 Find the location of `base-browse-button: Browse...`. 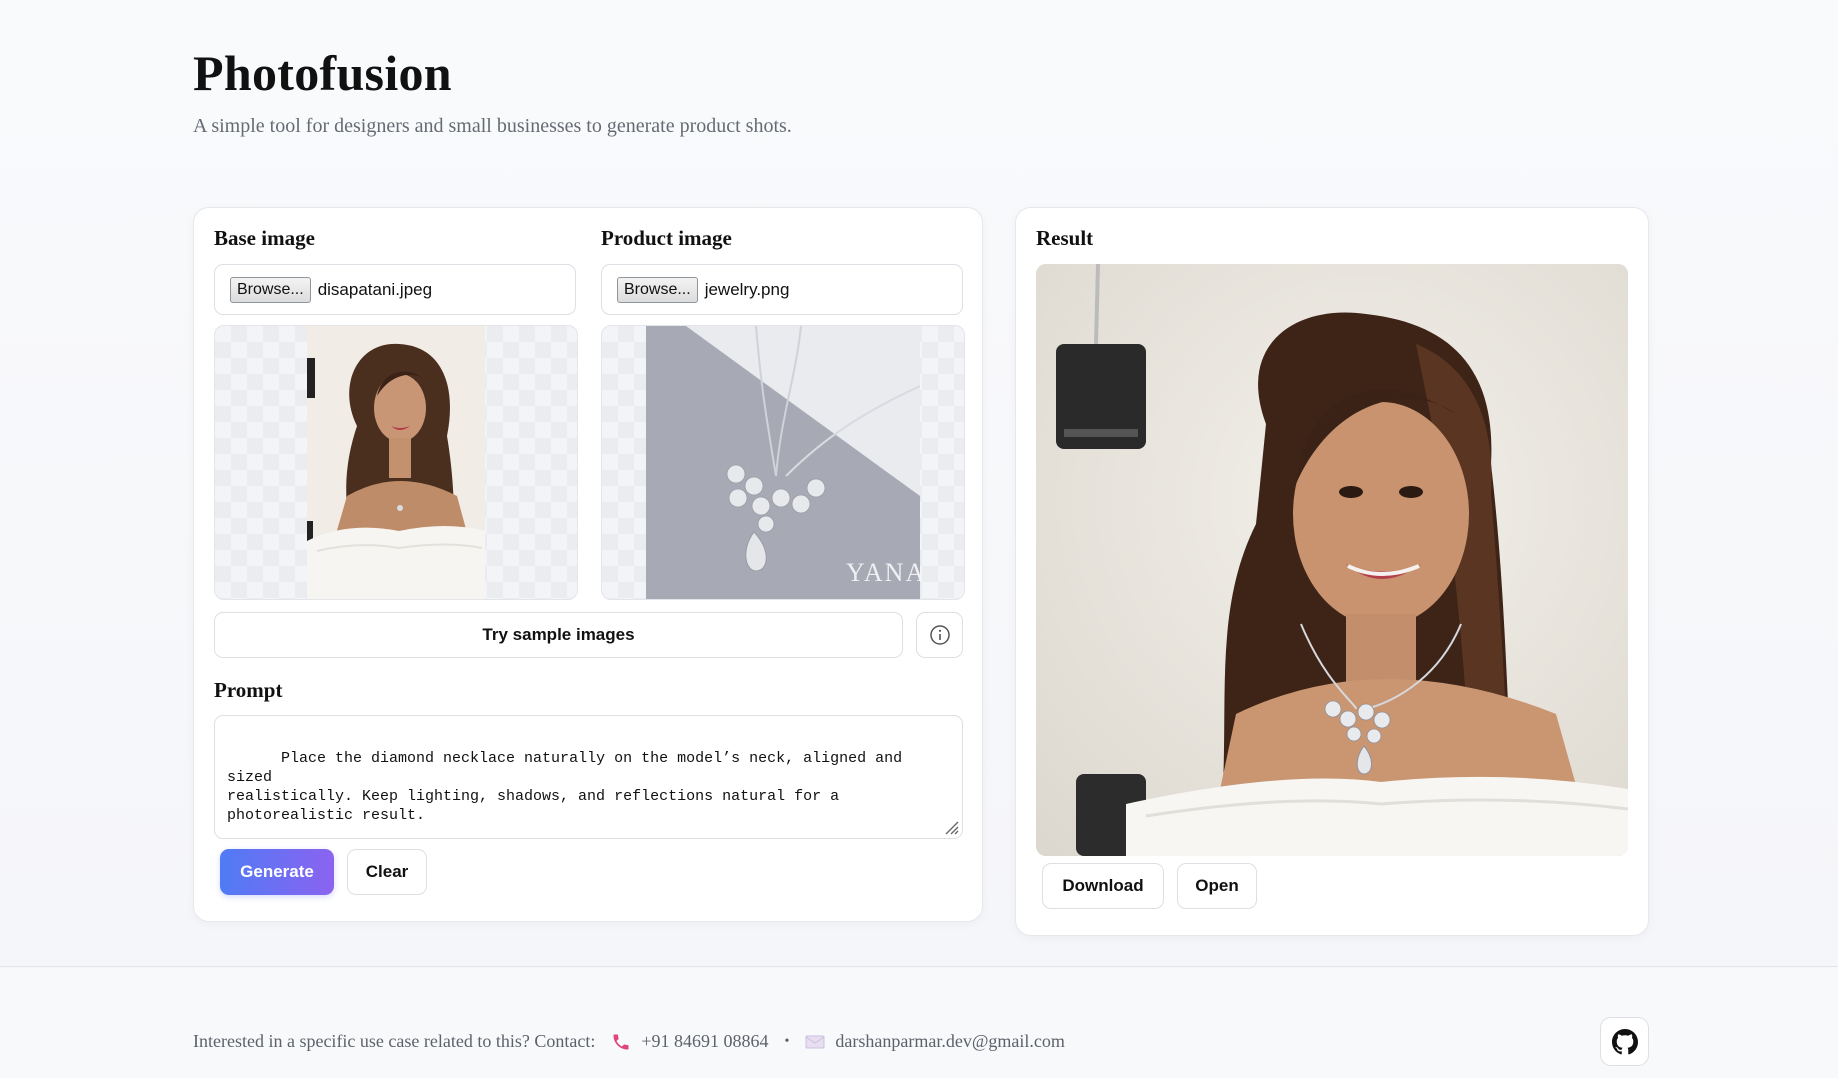

base-browse-button: Browse... is located at coordinates (270, 289).